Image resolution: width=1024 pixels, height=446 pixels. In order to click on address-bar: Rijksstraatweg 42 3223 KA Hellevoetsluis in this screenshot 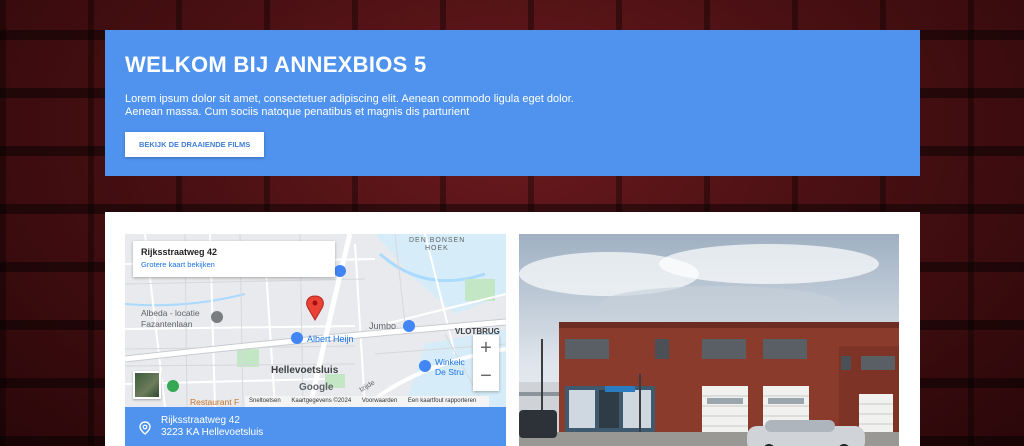, I will do `click(315, 426)`.